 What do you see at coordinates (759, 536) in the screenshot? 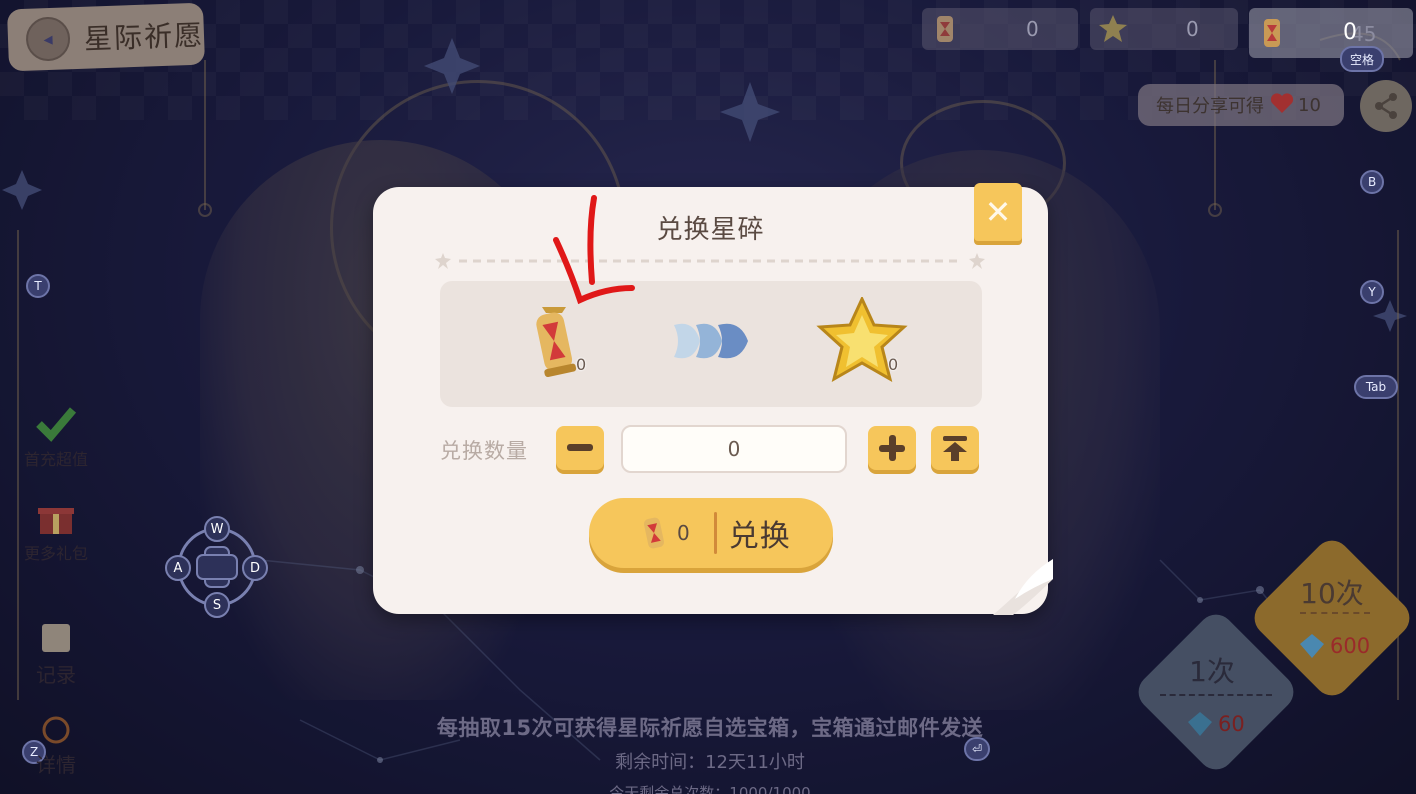
I see `exchange-label: 兑换` at bounding box center [759, 536].